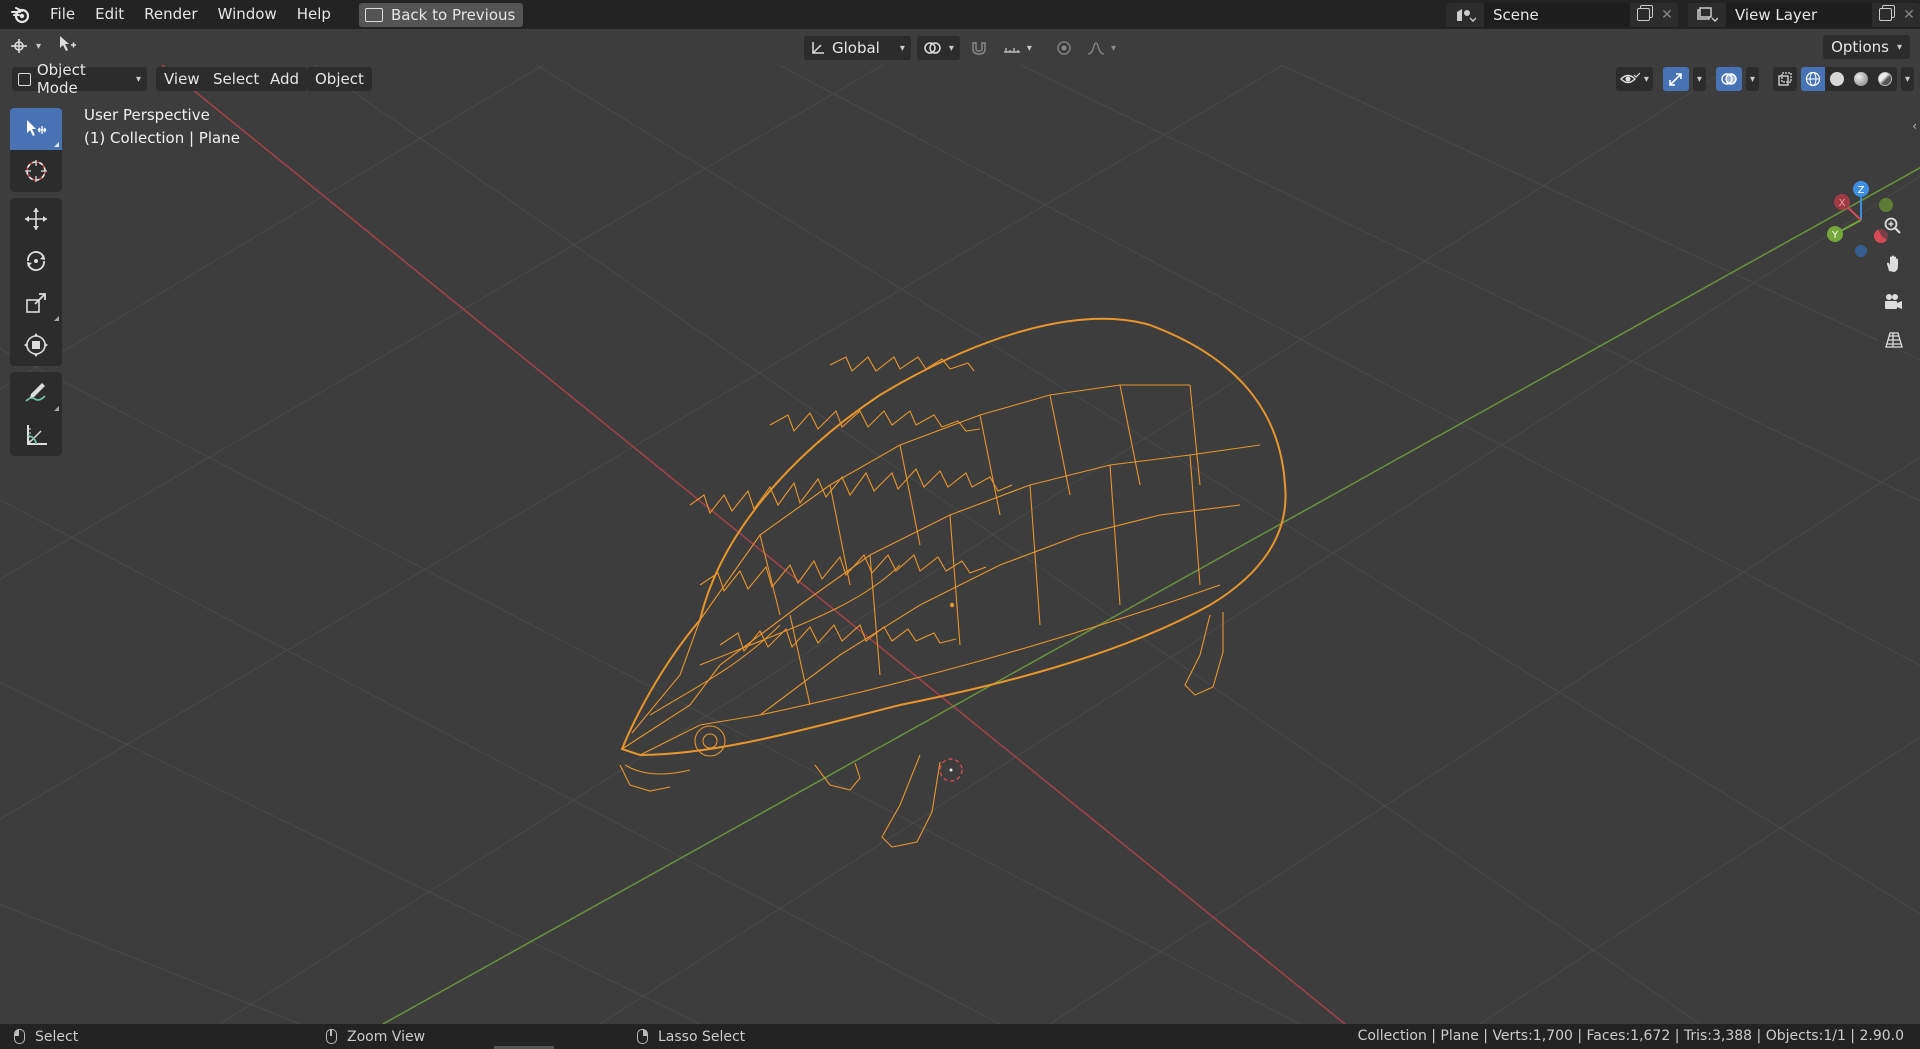 The width and height of the screenshot is (1920, 1049). I want to click on solid-sphere-icon, so click(1836, 79).